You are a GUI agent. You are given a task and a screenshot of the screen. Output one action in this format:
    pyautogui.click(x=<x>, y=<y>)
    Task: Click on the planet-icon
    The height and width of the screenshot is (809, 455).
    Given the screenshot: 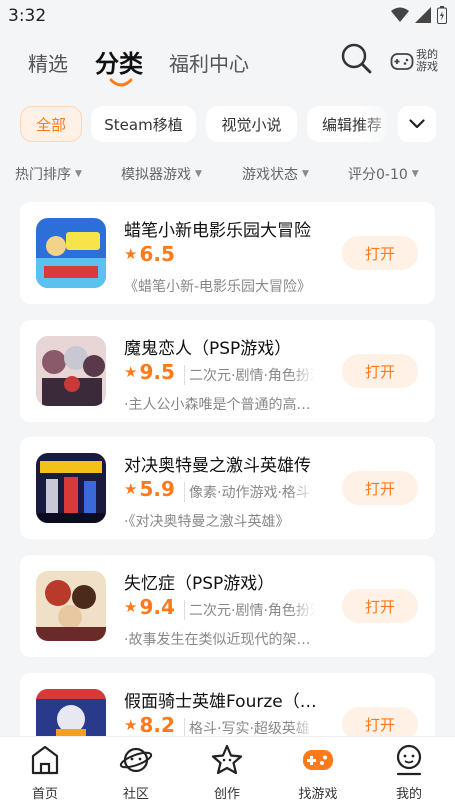 What is the action you would take?
    pyautogui.click(x=136, y=760)
    